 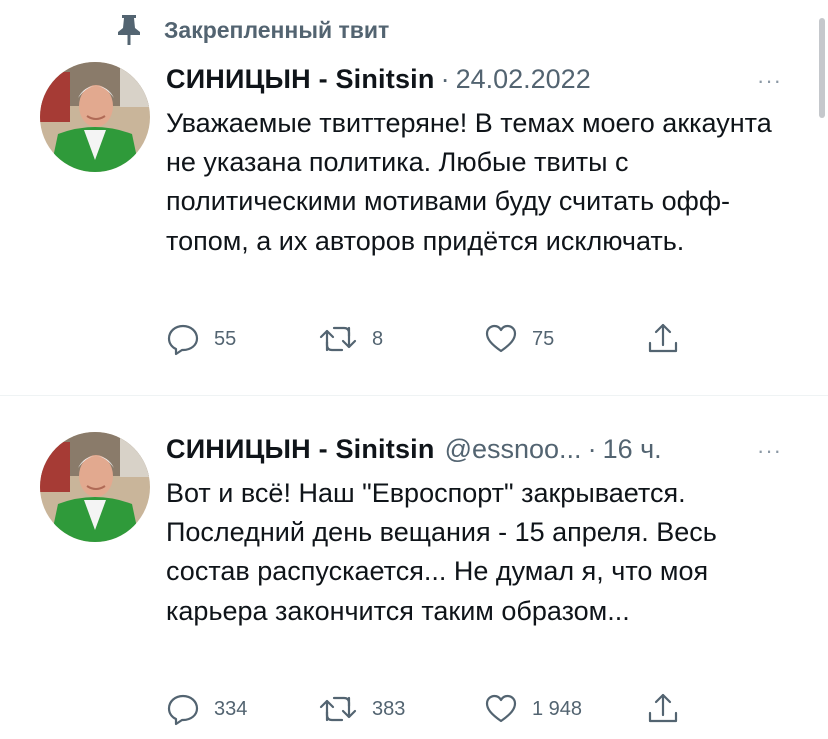 I want to click on reply-count: 55, so click(x=225, y=338).